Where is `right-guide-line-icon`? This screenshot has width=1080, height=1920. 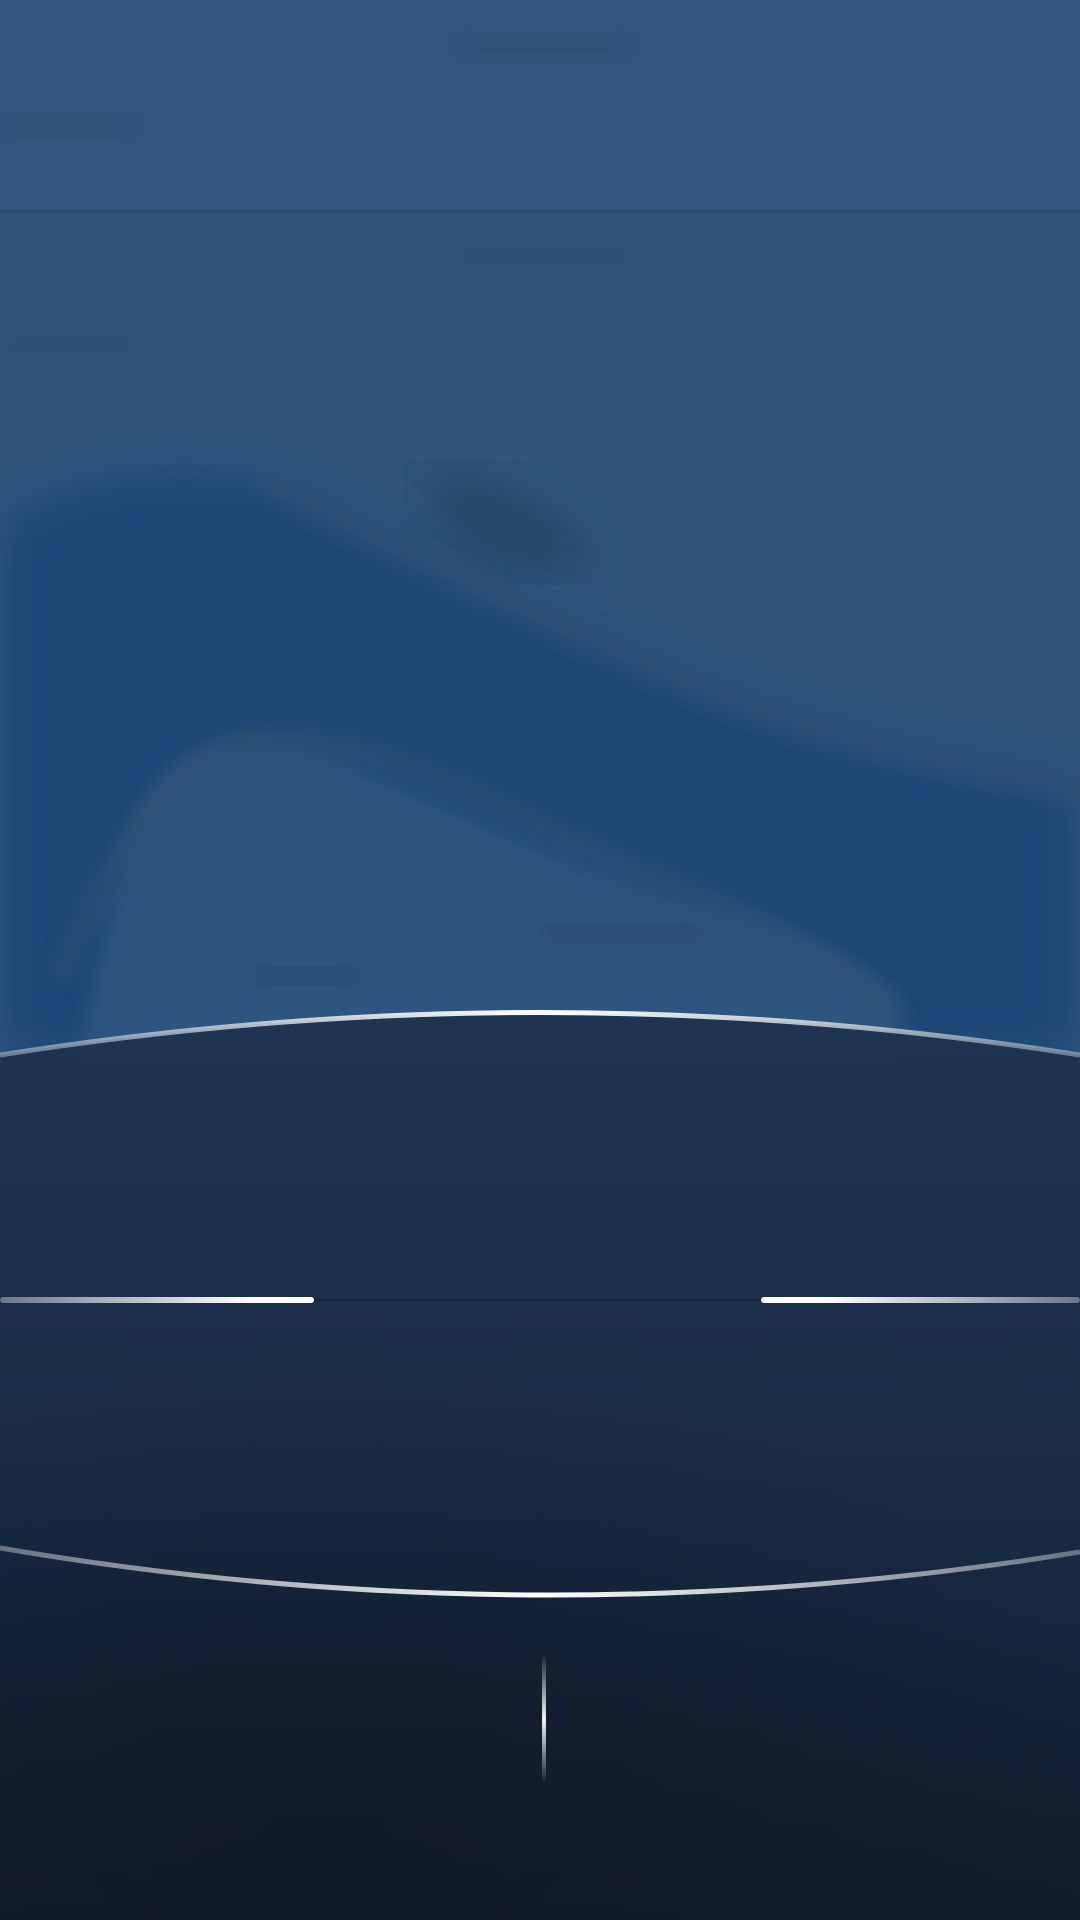 right-guide-line-icon is located at coordinates (920, 1300).